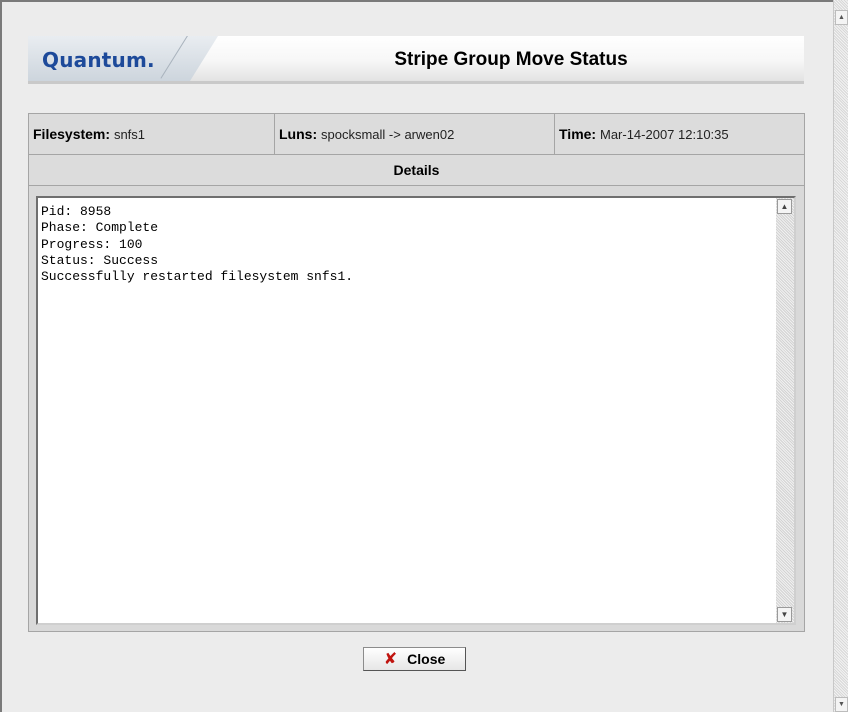  I want to click on page-title: Stripe Group Move Status, so click(511, 59).